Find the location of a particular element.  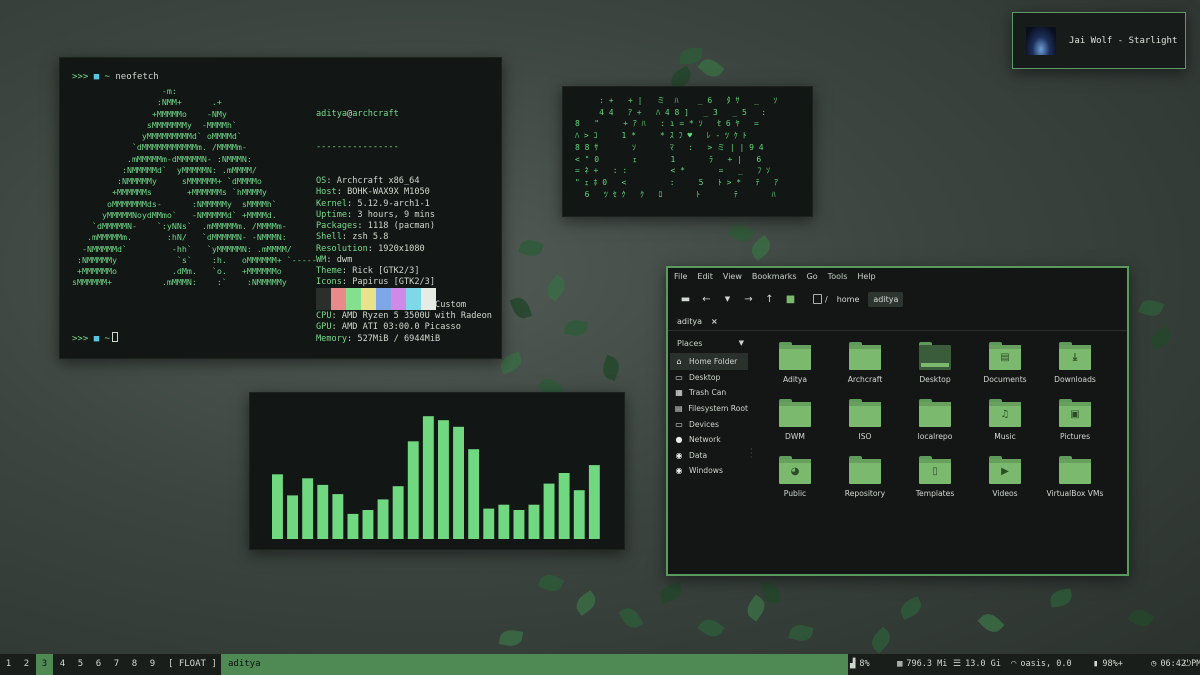

places-header: Places ▼ is located at coordinates (709, 345).